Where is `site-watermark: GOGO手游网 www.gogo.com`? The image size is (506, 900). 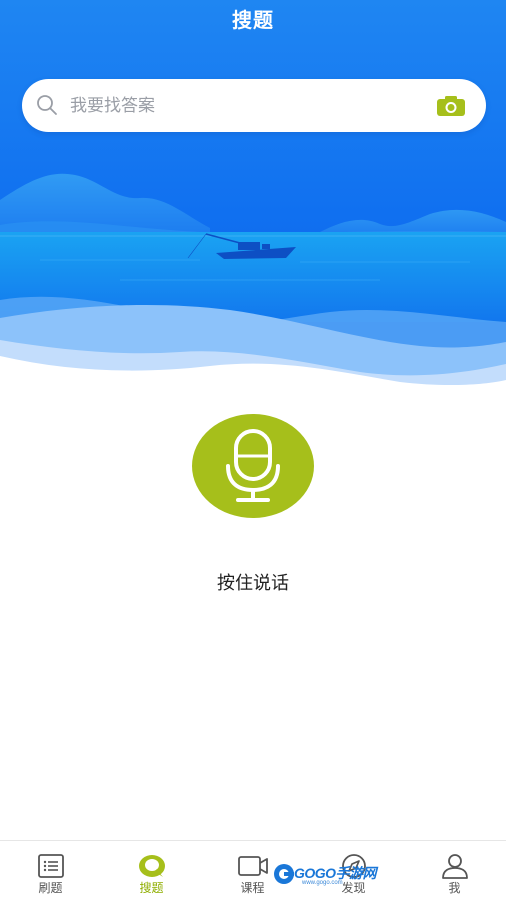
site-watermark: GOGO手游网 www.gogo.com is located at coordinates (327, 874).